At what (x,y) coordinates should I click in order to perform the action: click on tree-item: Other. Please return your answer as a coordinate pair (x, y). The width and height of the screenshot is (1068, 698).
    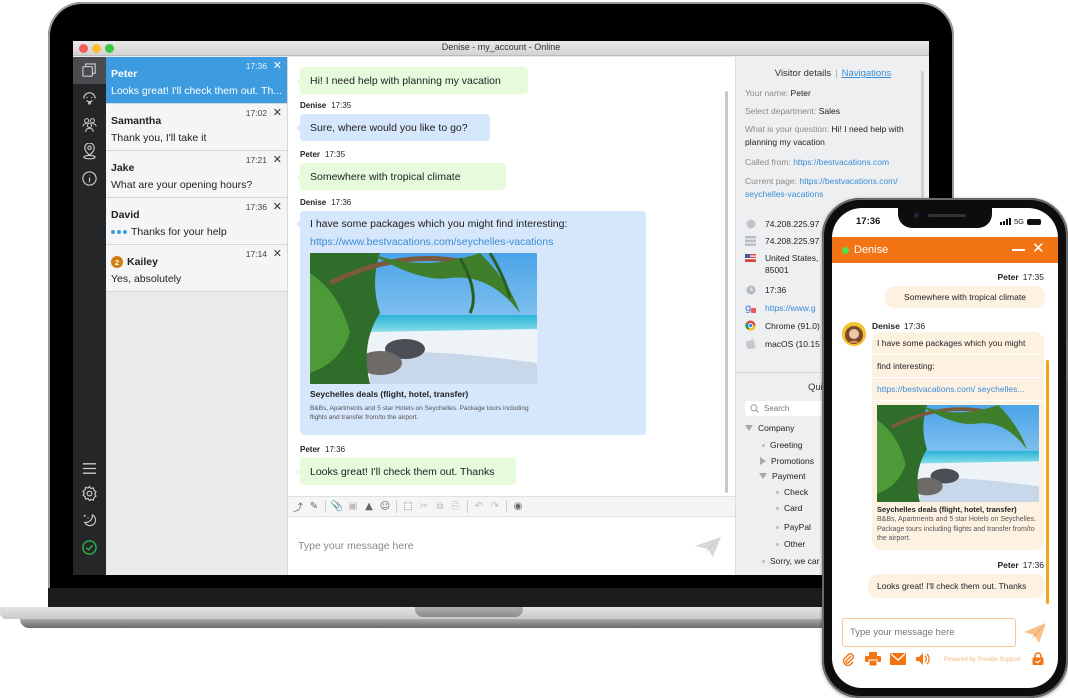
    Looking at the image, I should click on (790, 544).